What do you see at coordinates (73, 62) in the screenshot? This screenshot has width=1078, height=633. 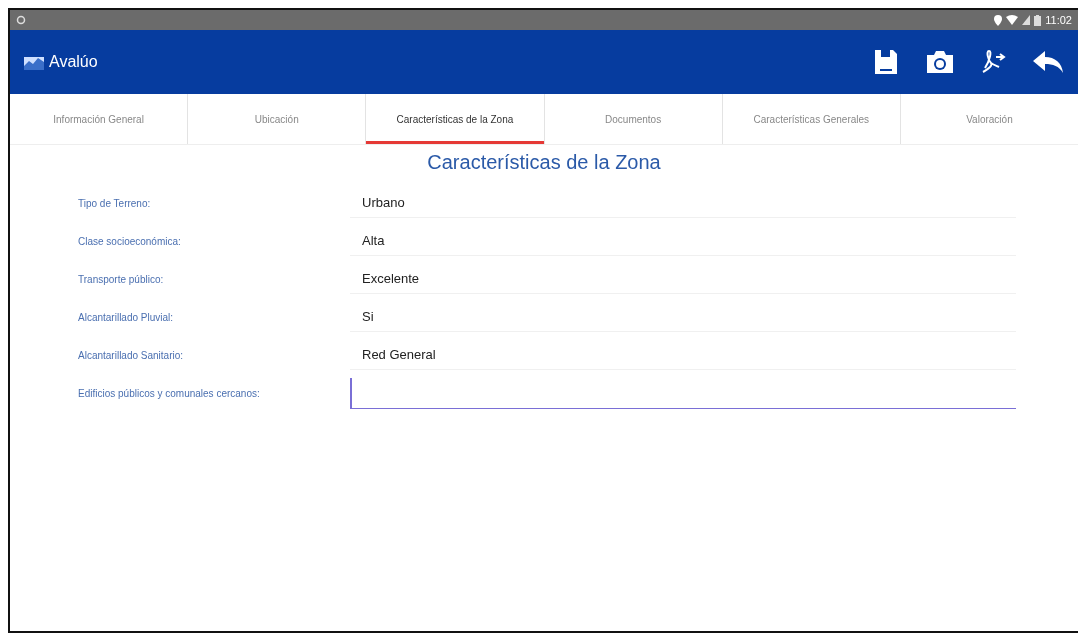 I see `app-title: Avalúo` at bounding box center [73, 62].